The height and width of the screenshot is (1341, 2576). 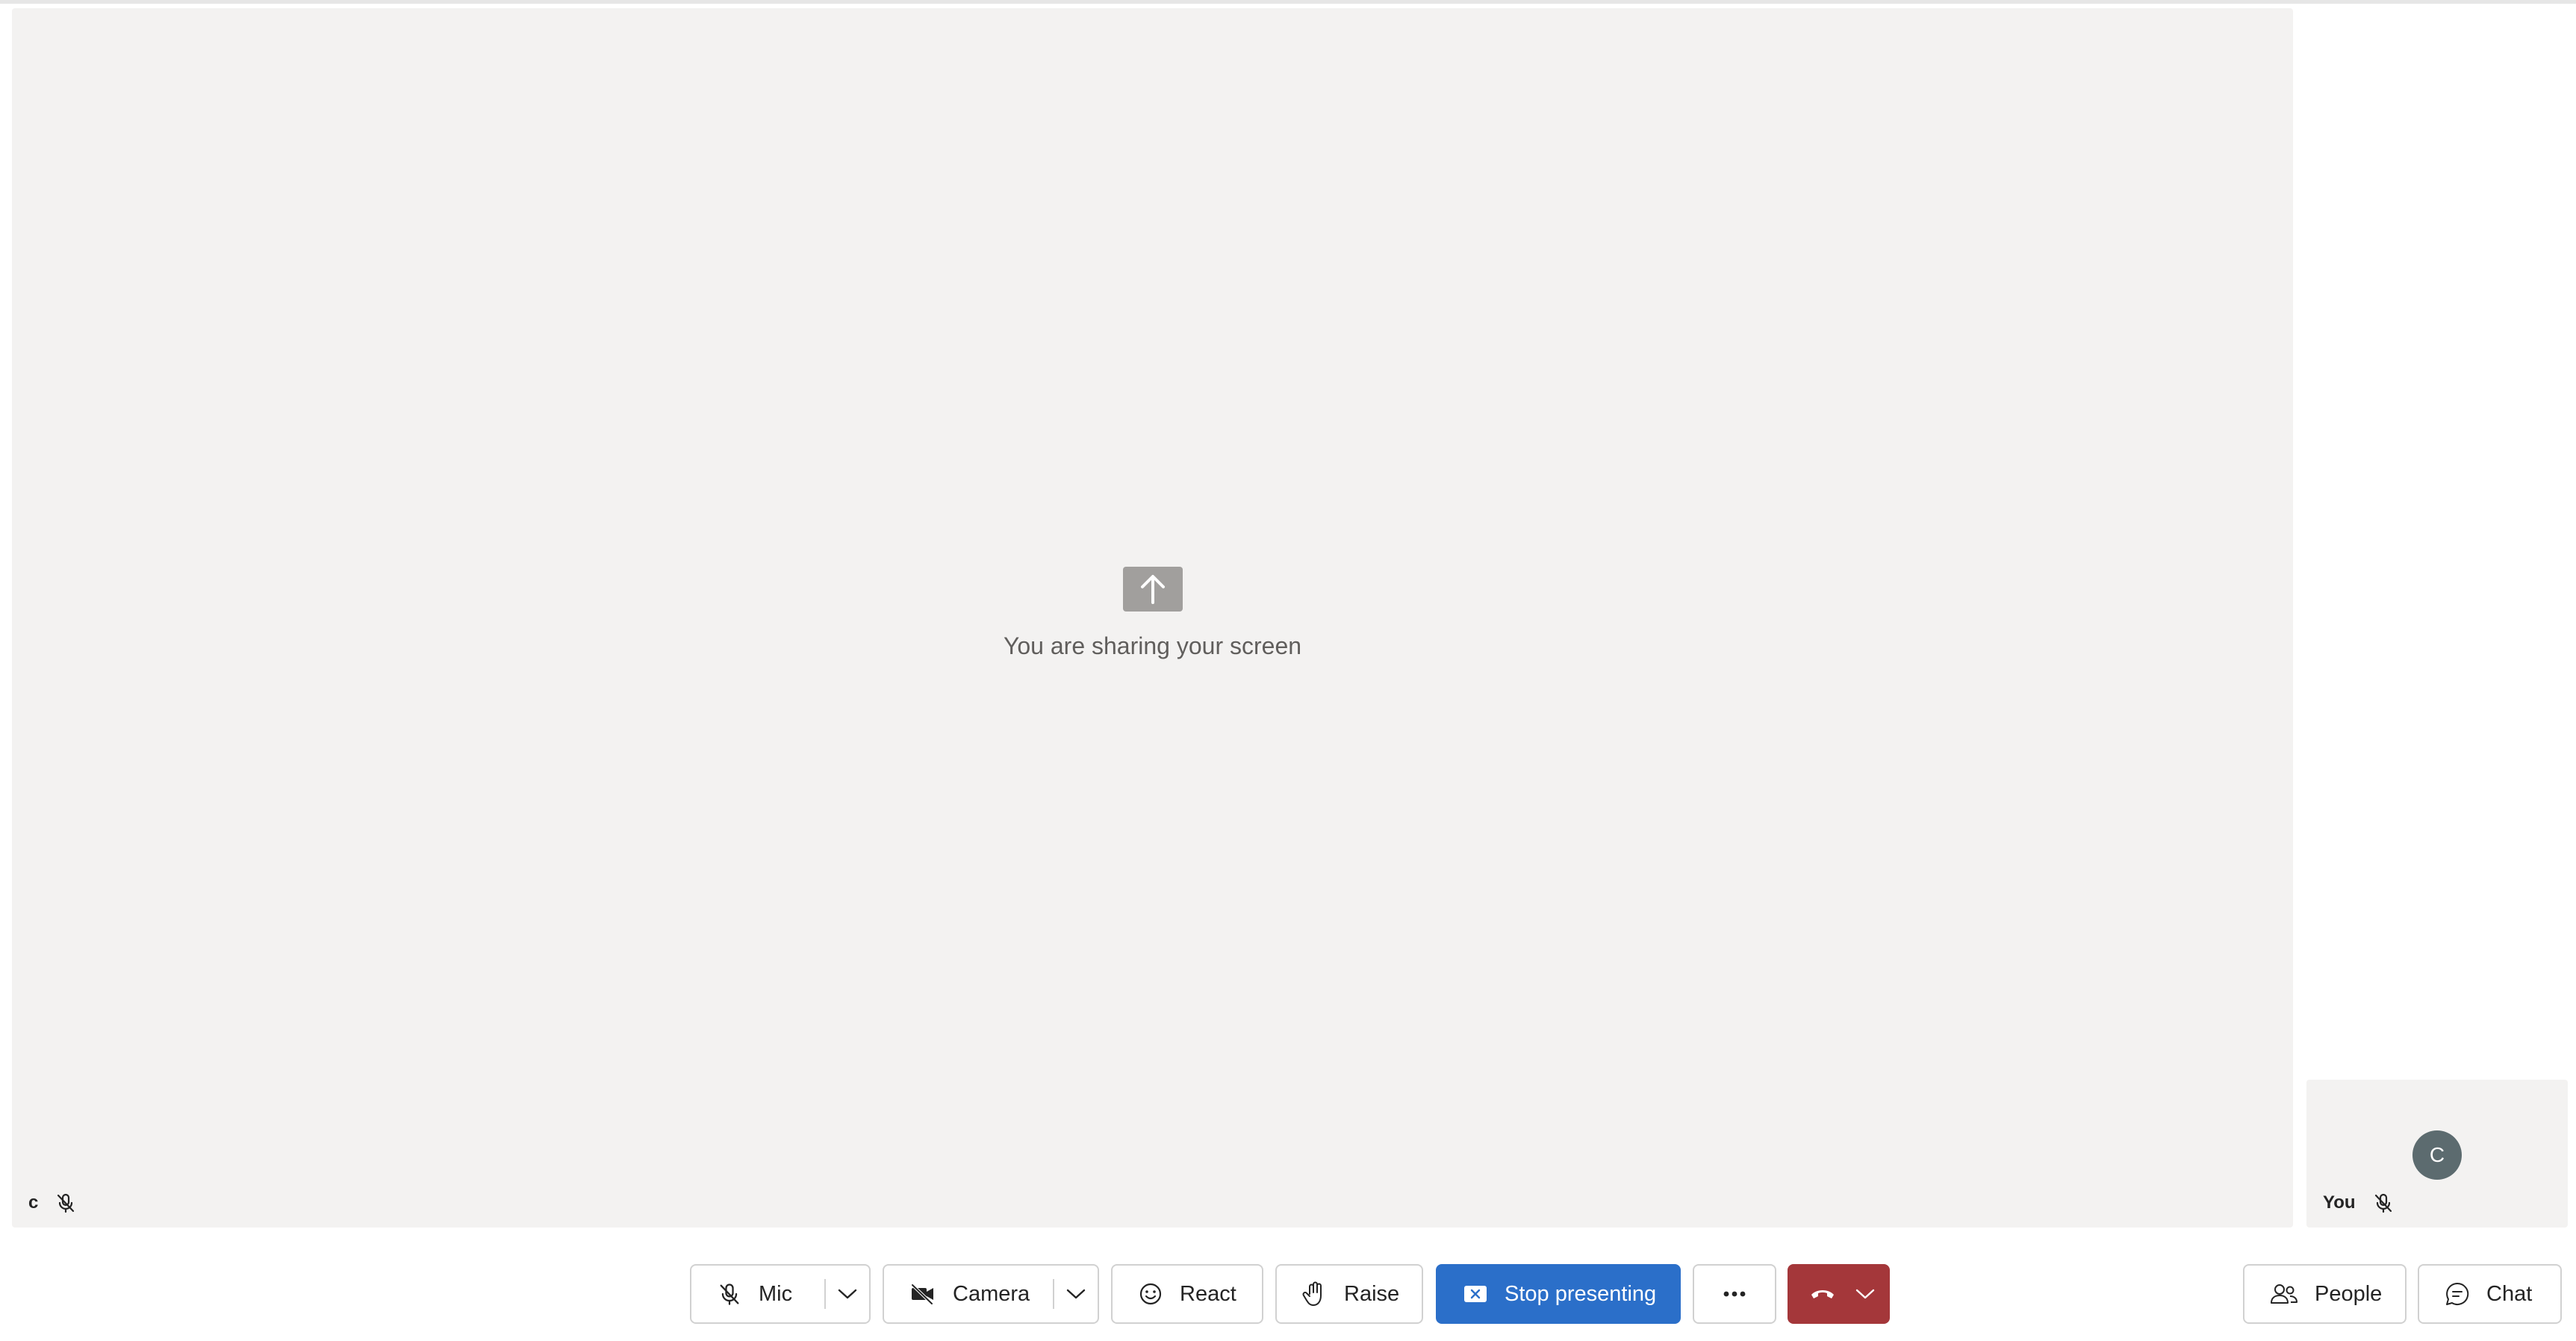 What do you see at coordinates (2349, 1293) in the screenshot?
I see `people-label: People` at bounding box center [2349, 1293].